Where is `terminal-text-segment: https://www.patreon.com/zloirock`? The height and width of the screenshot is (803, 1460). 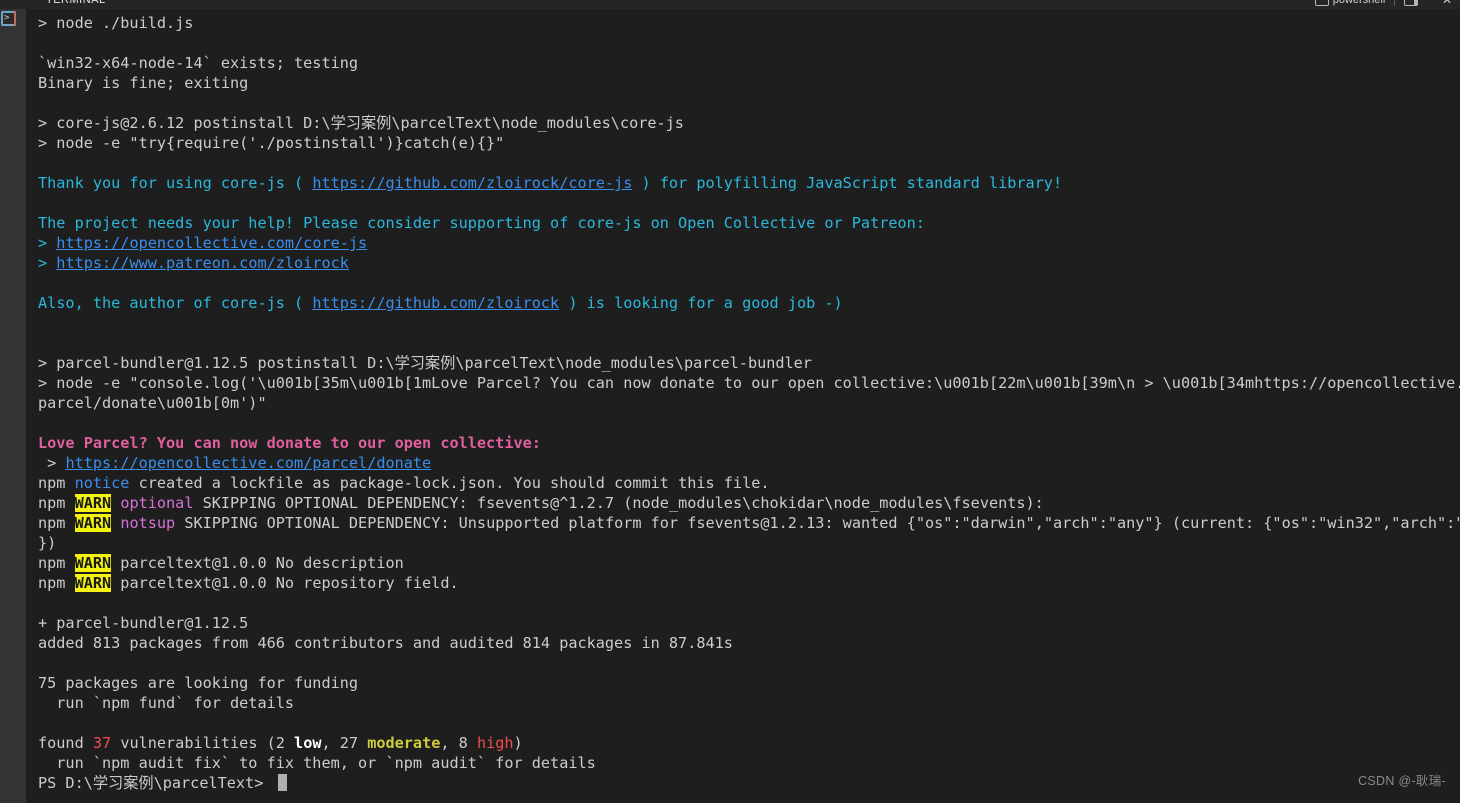 terminal-text-segment: https://www.patreon.com/zloirock is located at coordinates (202, 263).